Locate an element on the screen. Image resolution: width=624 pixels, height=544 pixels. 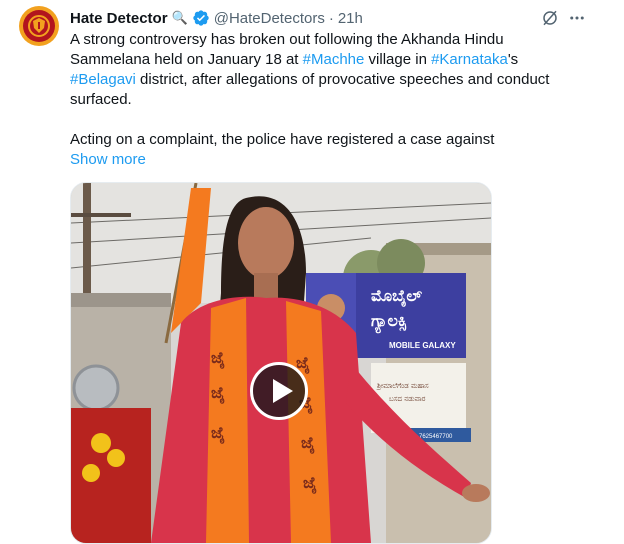
avatar is located at coordinates (39, 26).